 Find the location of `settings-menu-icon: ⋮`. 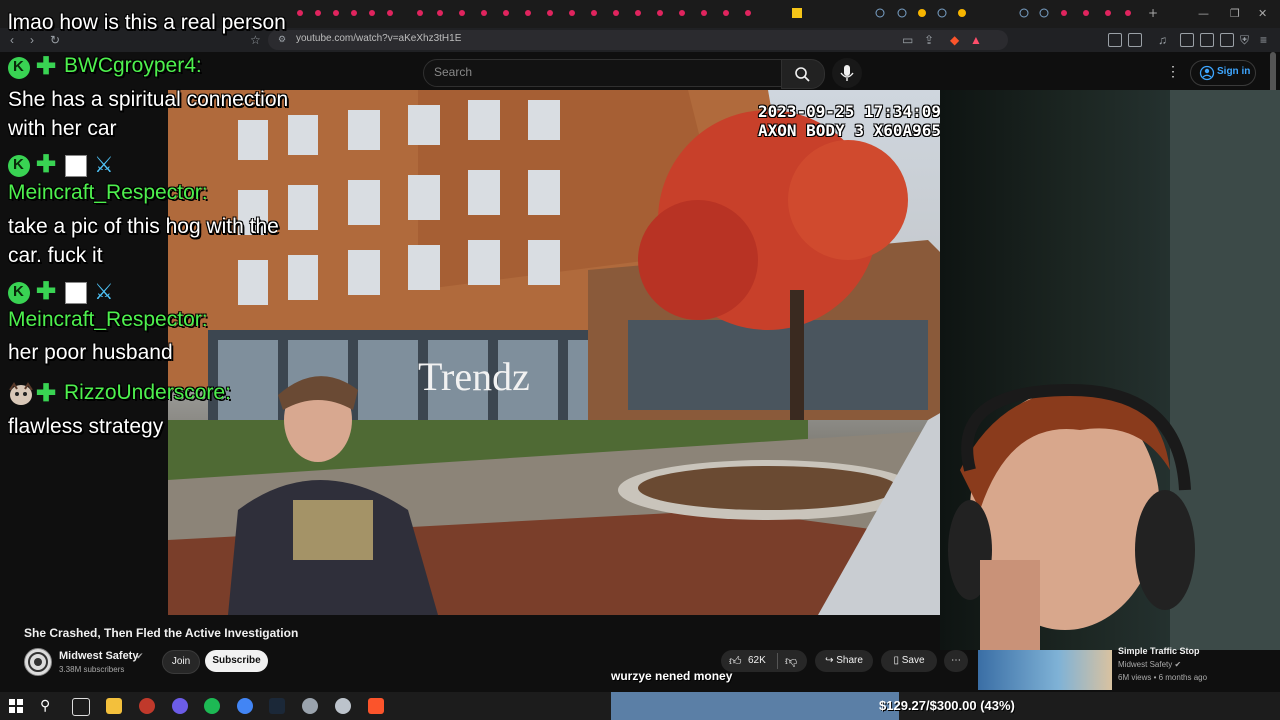

settings-menu-icon: ⋮ is located at coordinates (1173, 71).